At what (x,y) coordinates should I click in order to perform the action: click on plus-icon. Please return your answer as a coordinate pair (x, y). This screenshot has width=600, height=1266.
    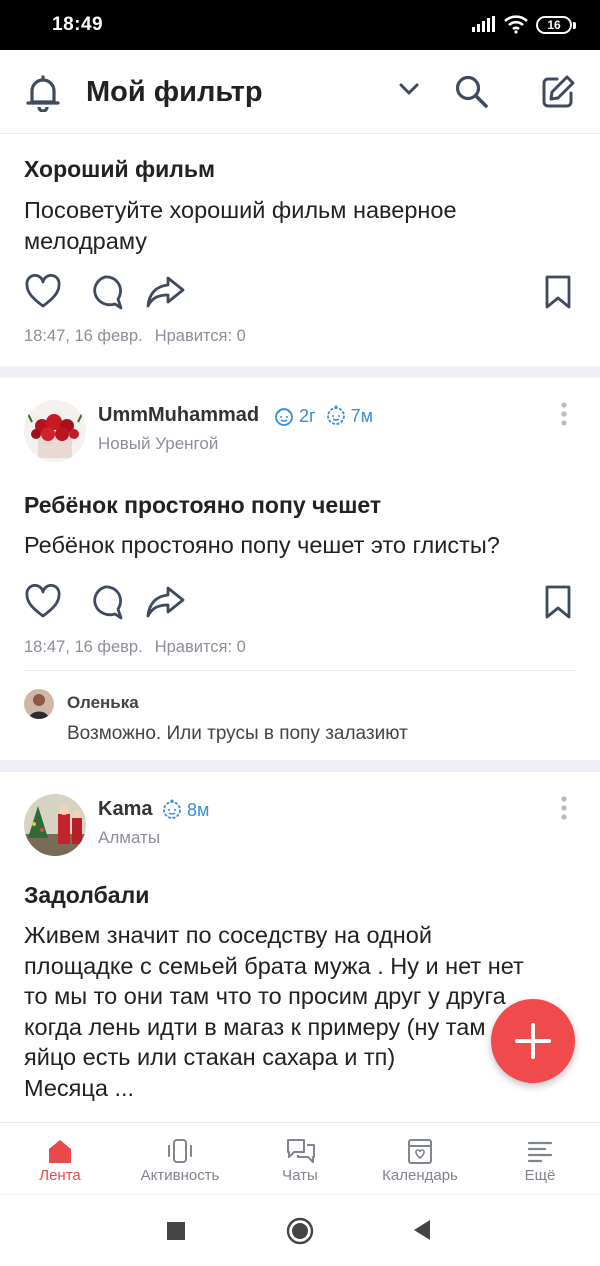
    Looking at the image, I should click on (533, 1041).